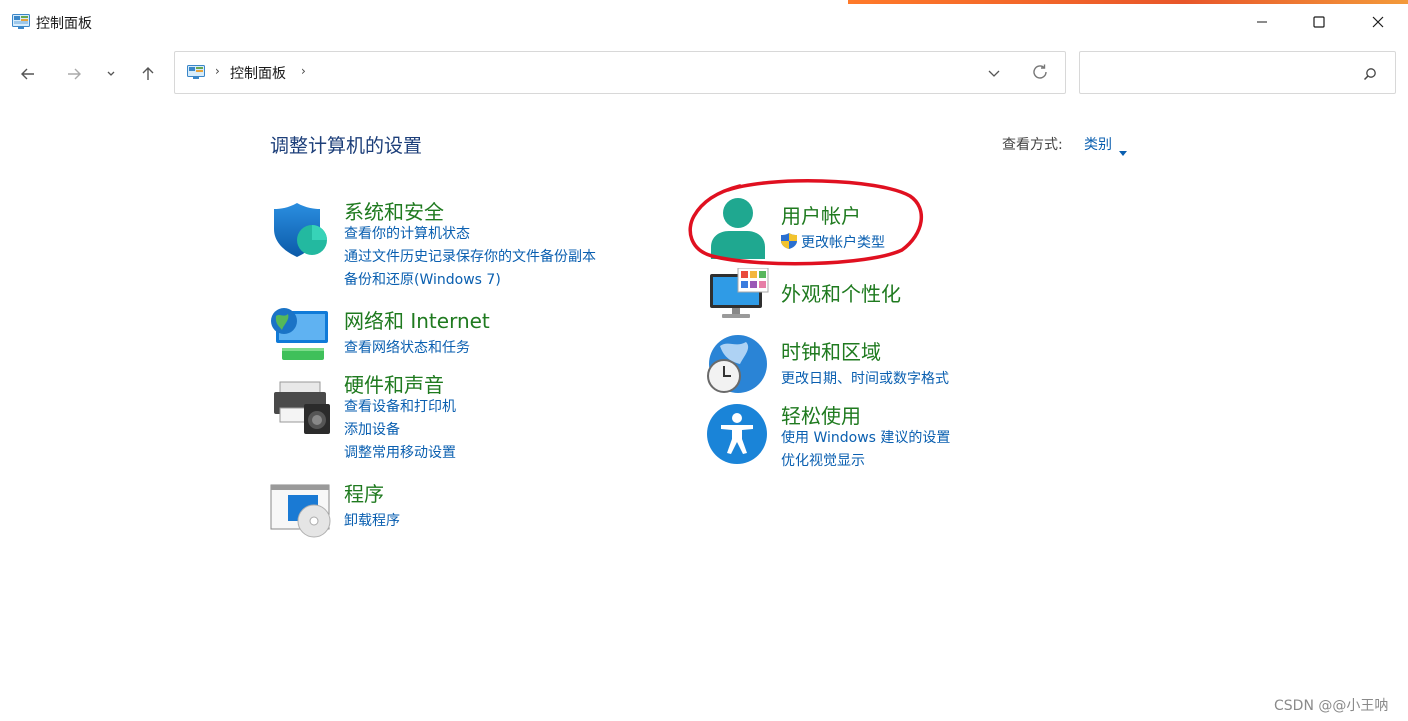 This screenshot has height=721, width=1408. What do you see at coordinates (821, 414) in the screenshot?
I see `category-ease-of-access: 轻松使用` at bounding box center [821, 414].